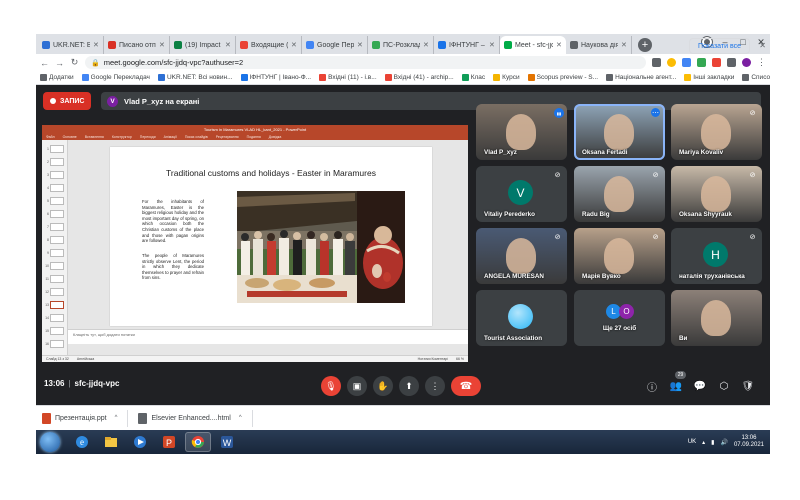  Describe the element at coordinates (54, 252) in the screenshot. I see `slide-thumbnail: 9` at that location.